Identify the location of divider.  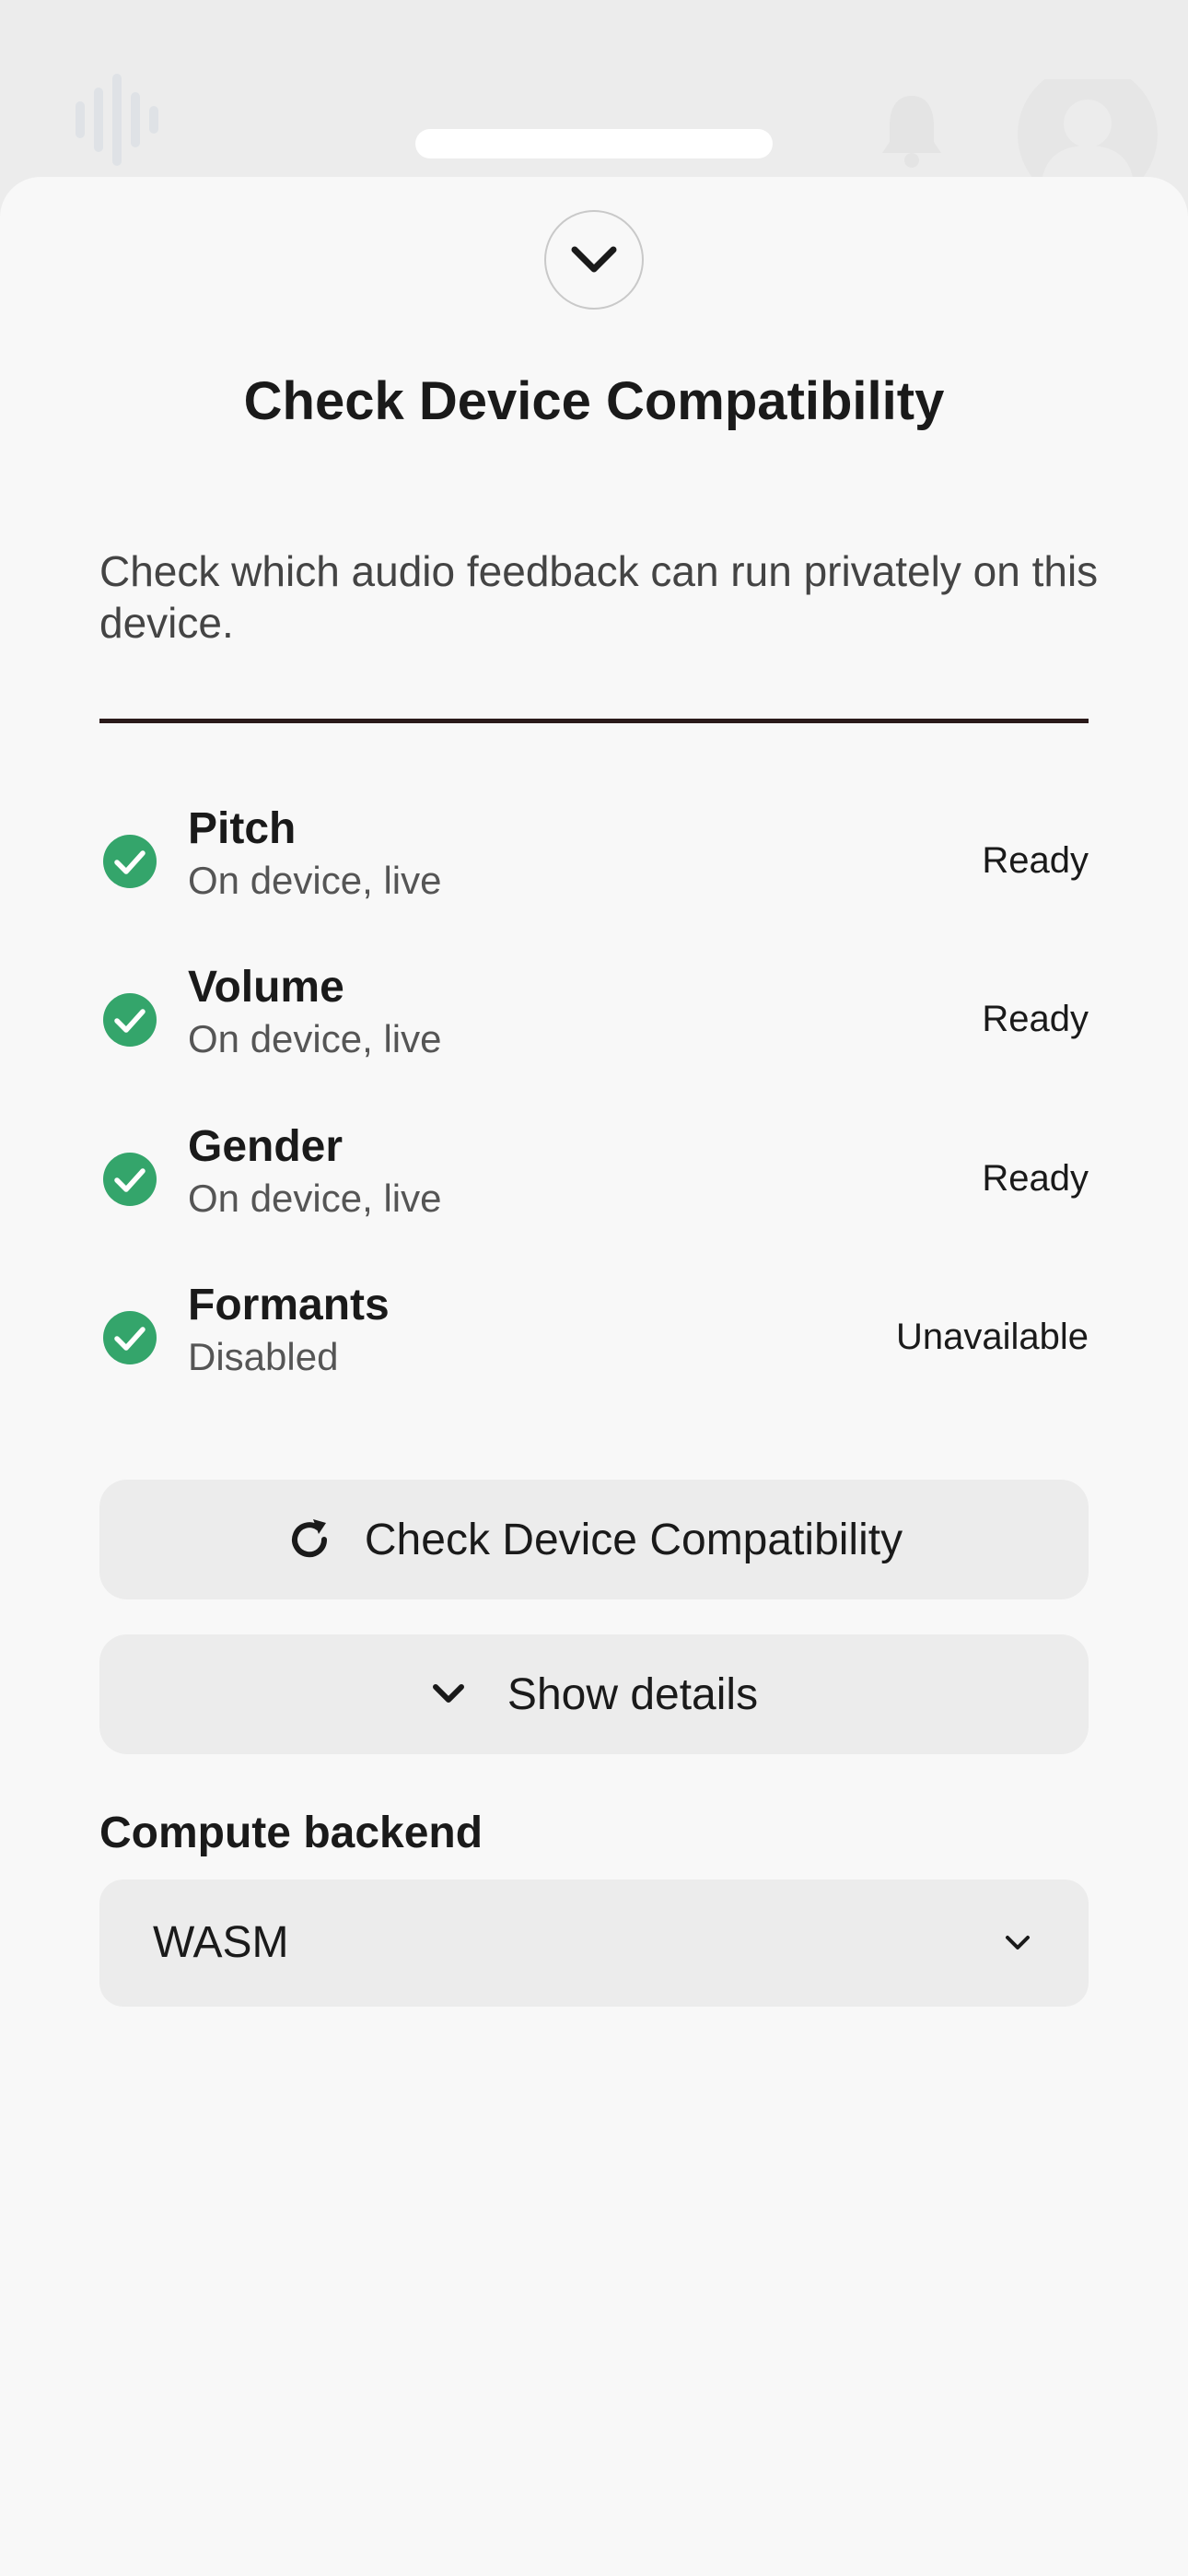
(594, 721).